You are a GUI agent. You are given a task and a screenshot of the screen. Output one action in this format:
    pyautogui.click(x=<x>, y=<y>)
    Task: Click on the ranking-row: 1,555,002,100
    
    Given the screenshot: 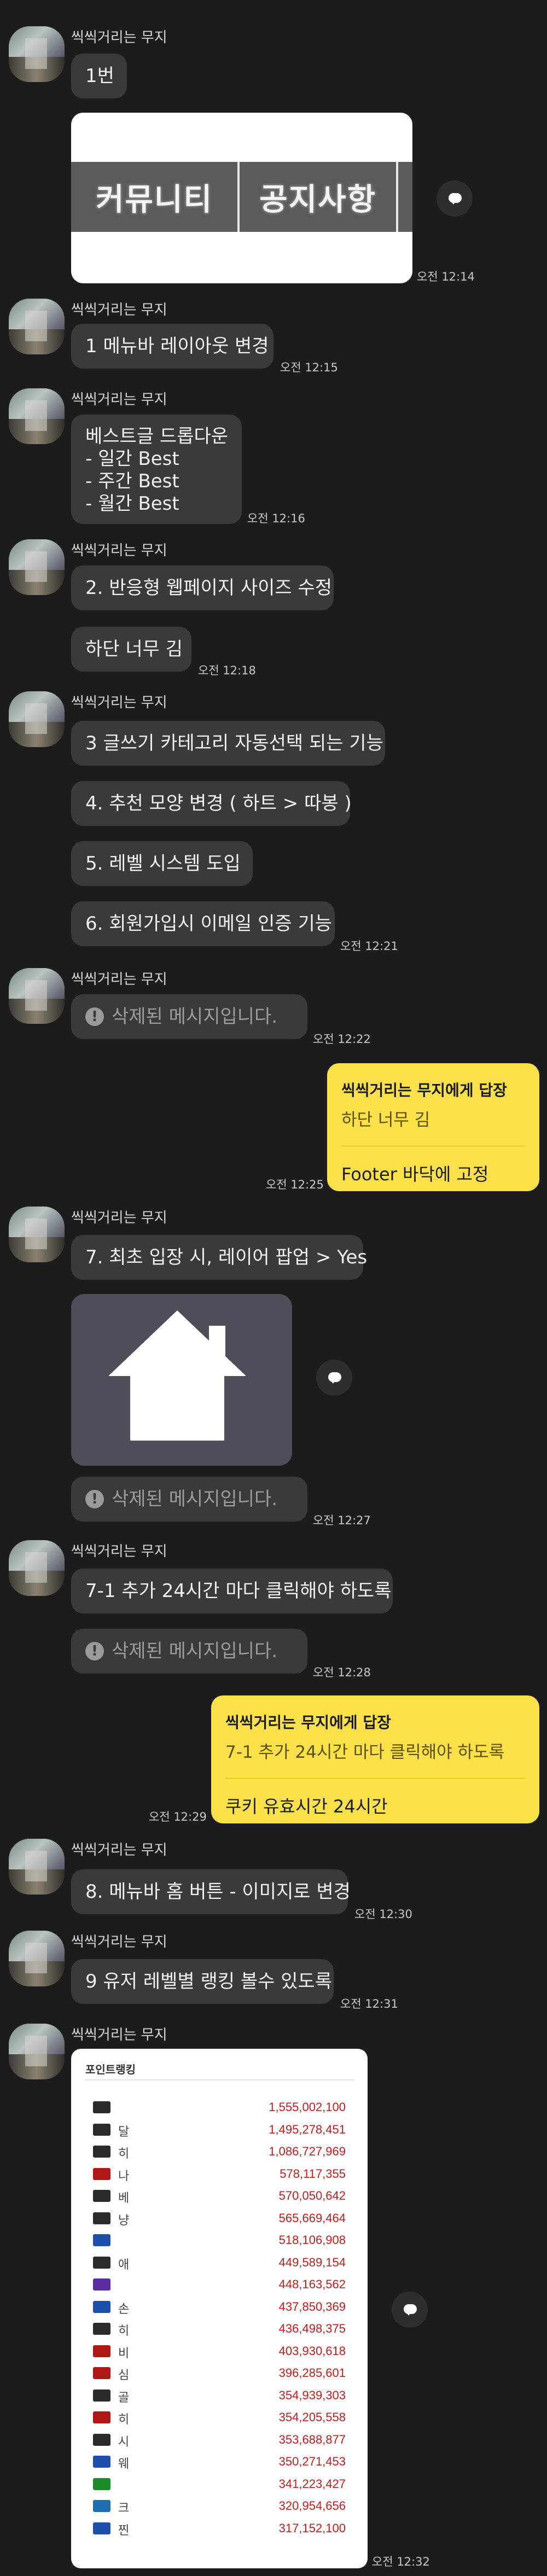 What is the action you would take?
    pyautogui.click(x=220, y=2107)
    